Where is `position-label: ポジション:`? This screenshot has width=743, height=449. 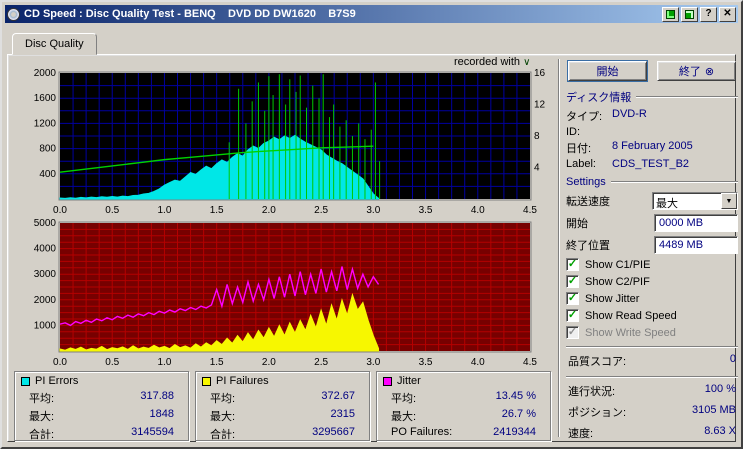 position-label: ポジション: is located at coordinates (597, 413).